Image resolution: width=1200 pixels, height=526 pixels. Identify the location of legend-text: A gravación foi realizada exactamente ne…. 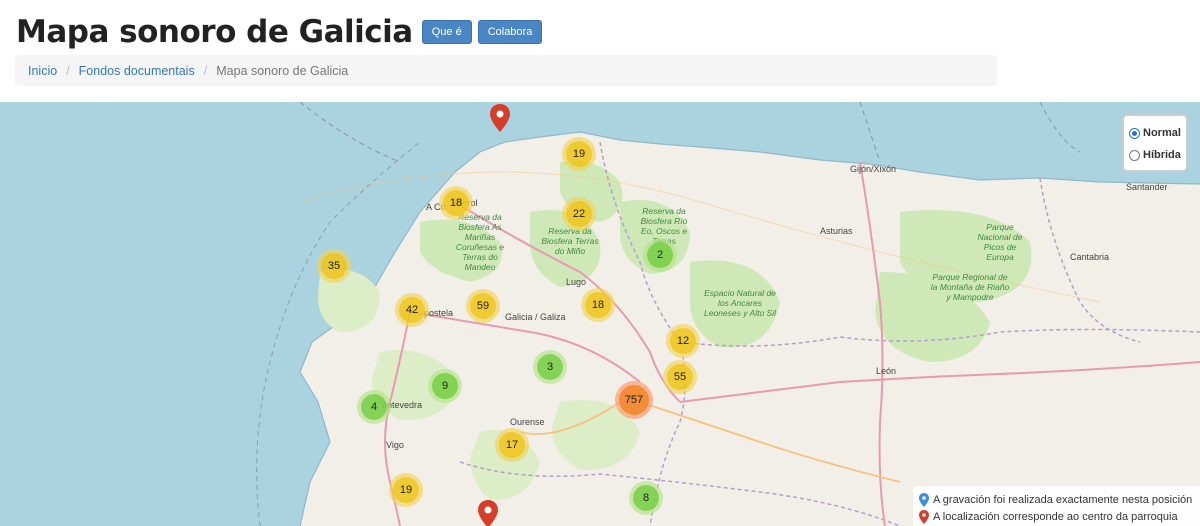
(1063, 499).